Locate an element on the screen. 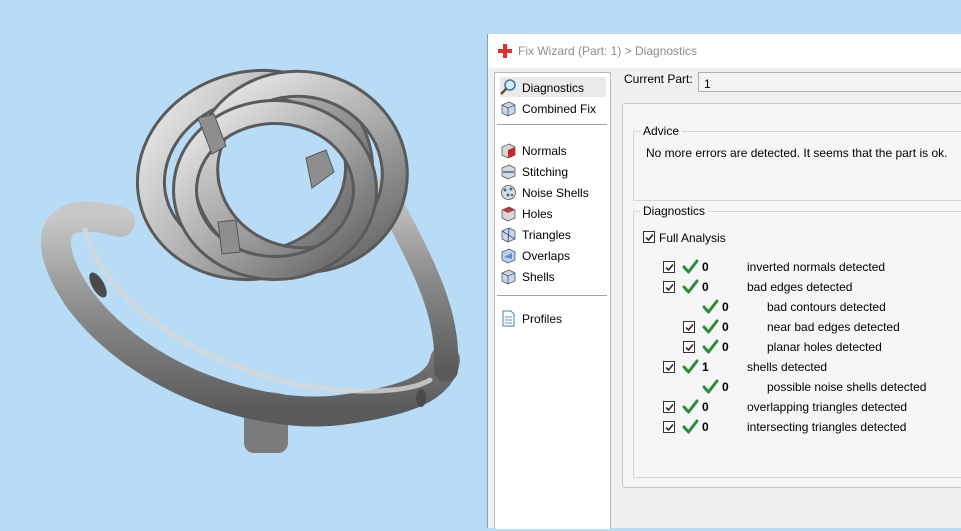 The image size is (961, 531). current-part-label: Current Part: is located at coordinates (658, 79).